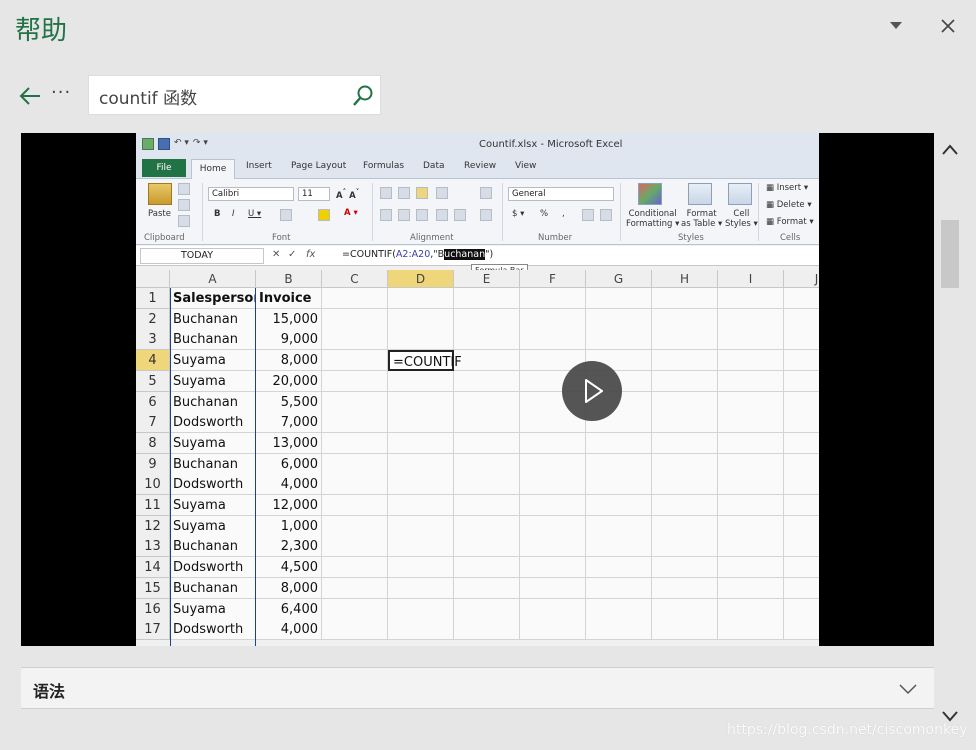  I want to click on table-row: 6 Buchanan 5,500, so click(477, 402).